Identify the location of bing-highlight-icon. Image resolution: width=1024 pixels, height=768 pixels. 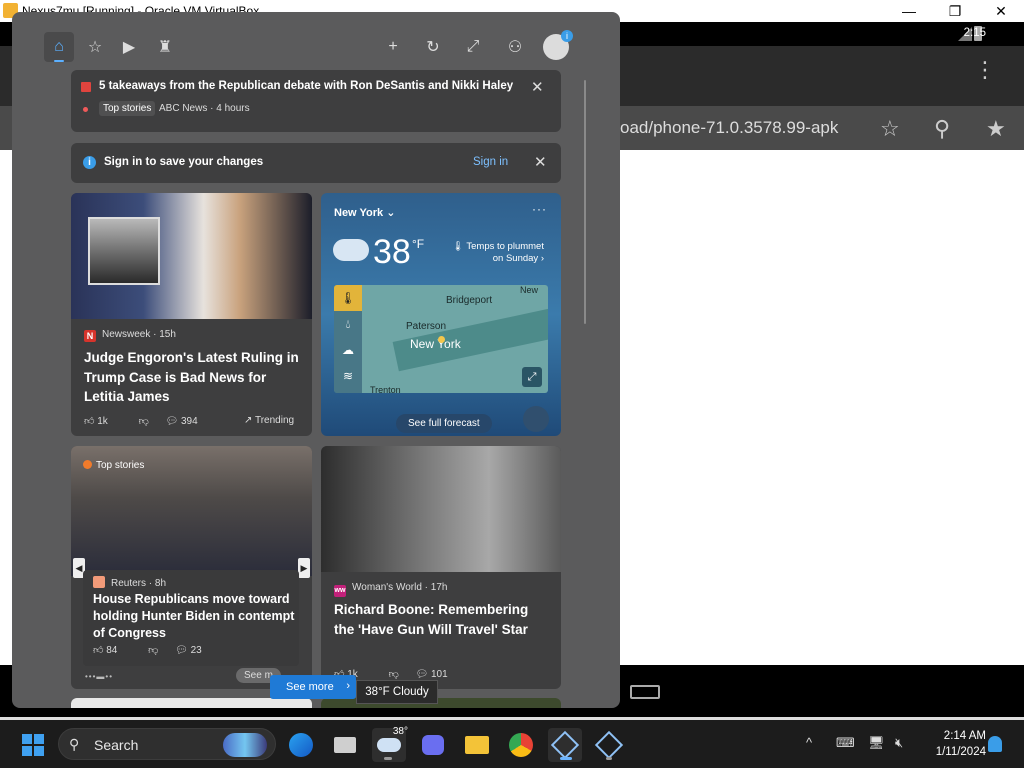
(245, 745).